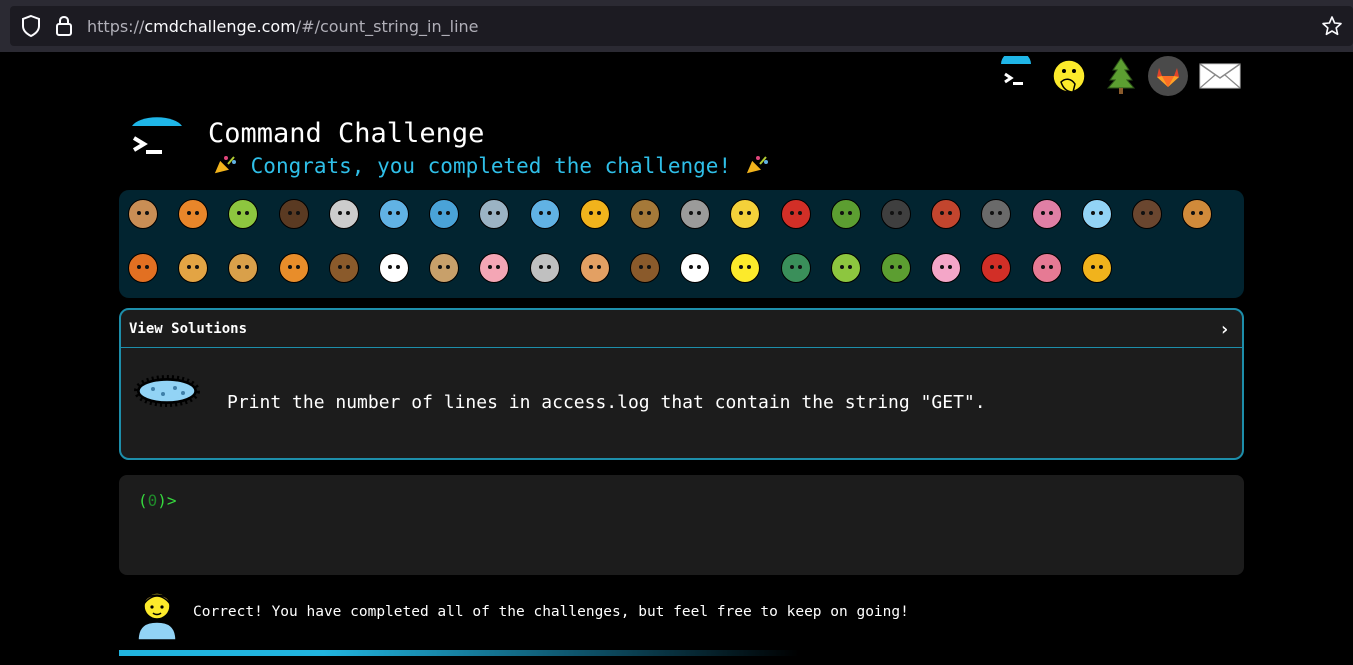  I want to click on sunflower-icon, so click(1097, 268).